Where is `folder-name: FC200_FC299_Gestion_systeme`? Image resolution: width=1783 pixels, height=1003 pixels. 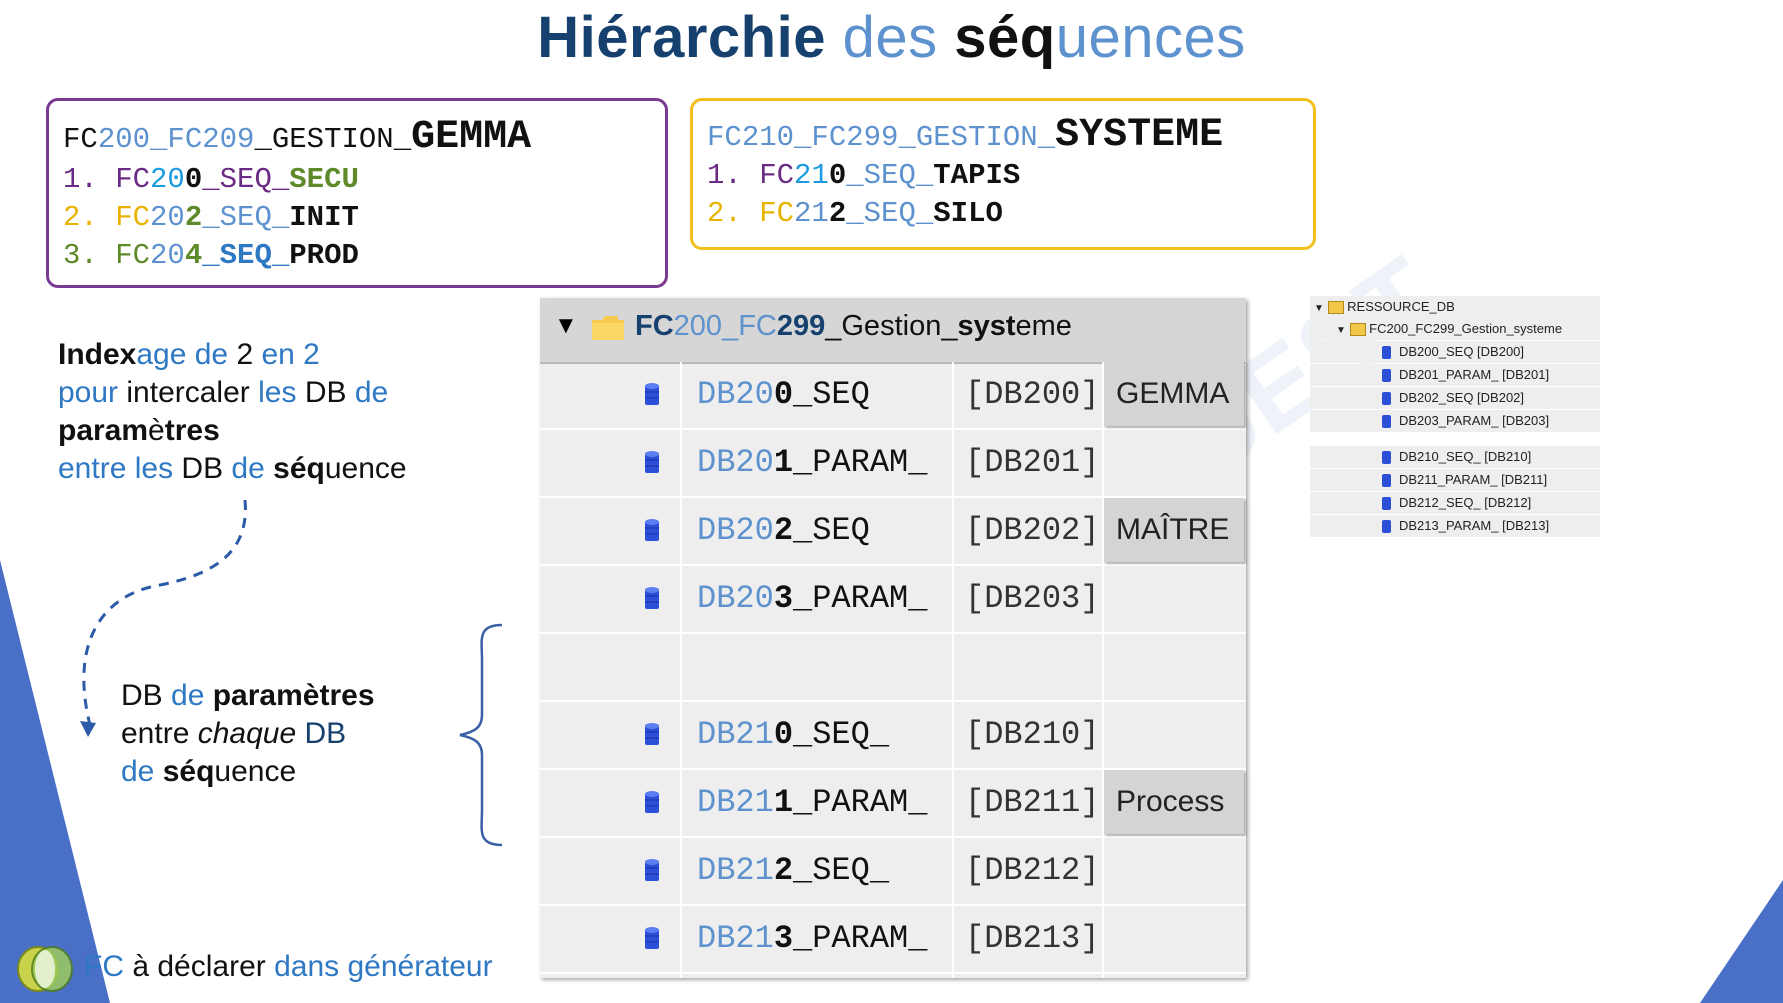 folder-name: FC200_FC299_Gestion_systeme is located at coordinates (853, 326).